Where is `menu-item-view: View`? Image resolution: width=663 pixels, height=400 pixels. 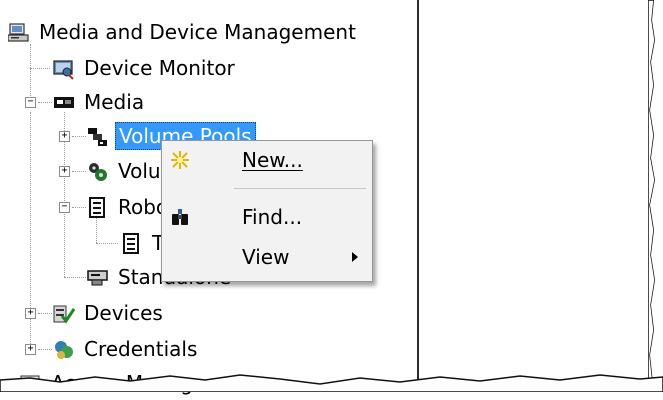 menu-item-view: View is located at coordinates (267, 257).